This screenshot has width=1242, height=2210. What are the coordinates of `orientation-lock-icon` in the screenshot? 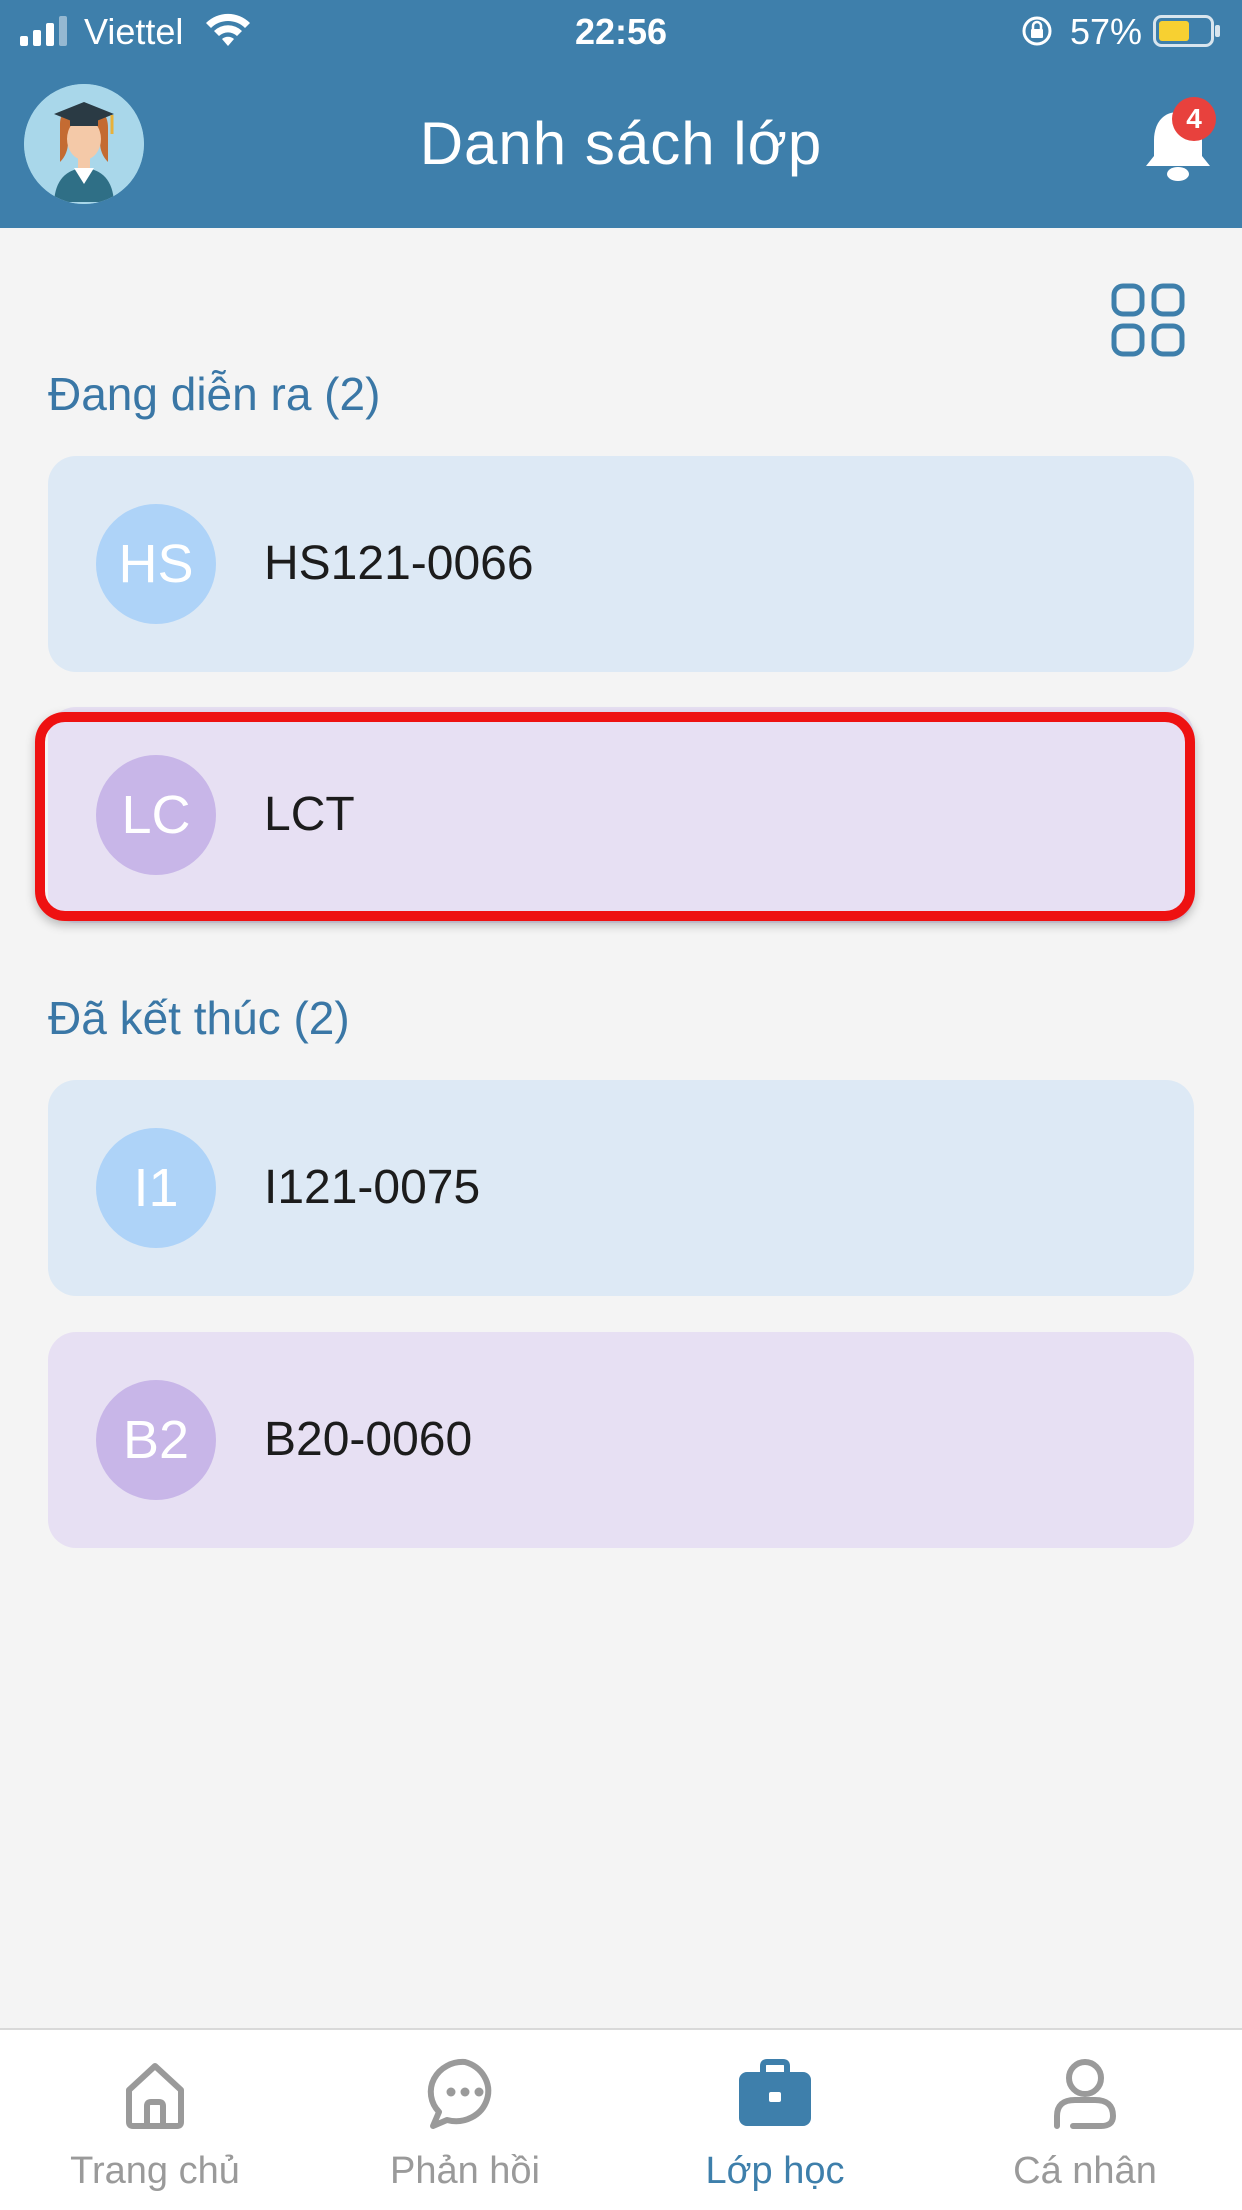 It's located at (1037, 31).